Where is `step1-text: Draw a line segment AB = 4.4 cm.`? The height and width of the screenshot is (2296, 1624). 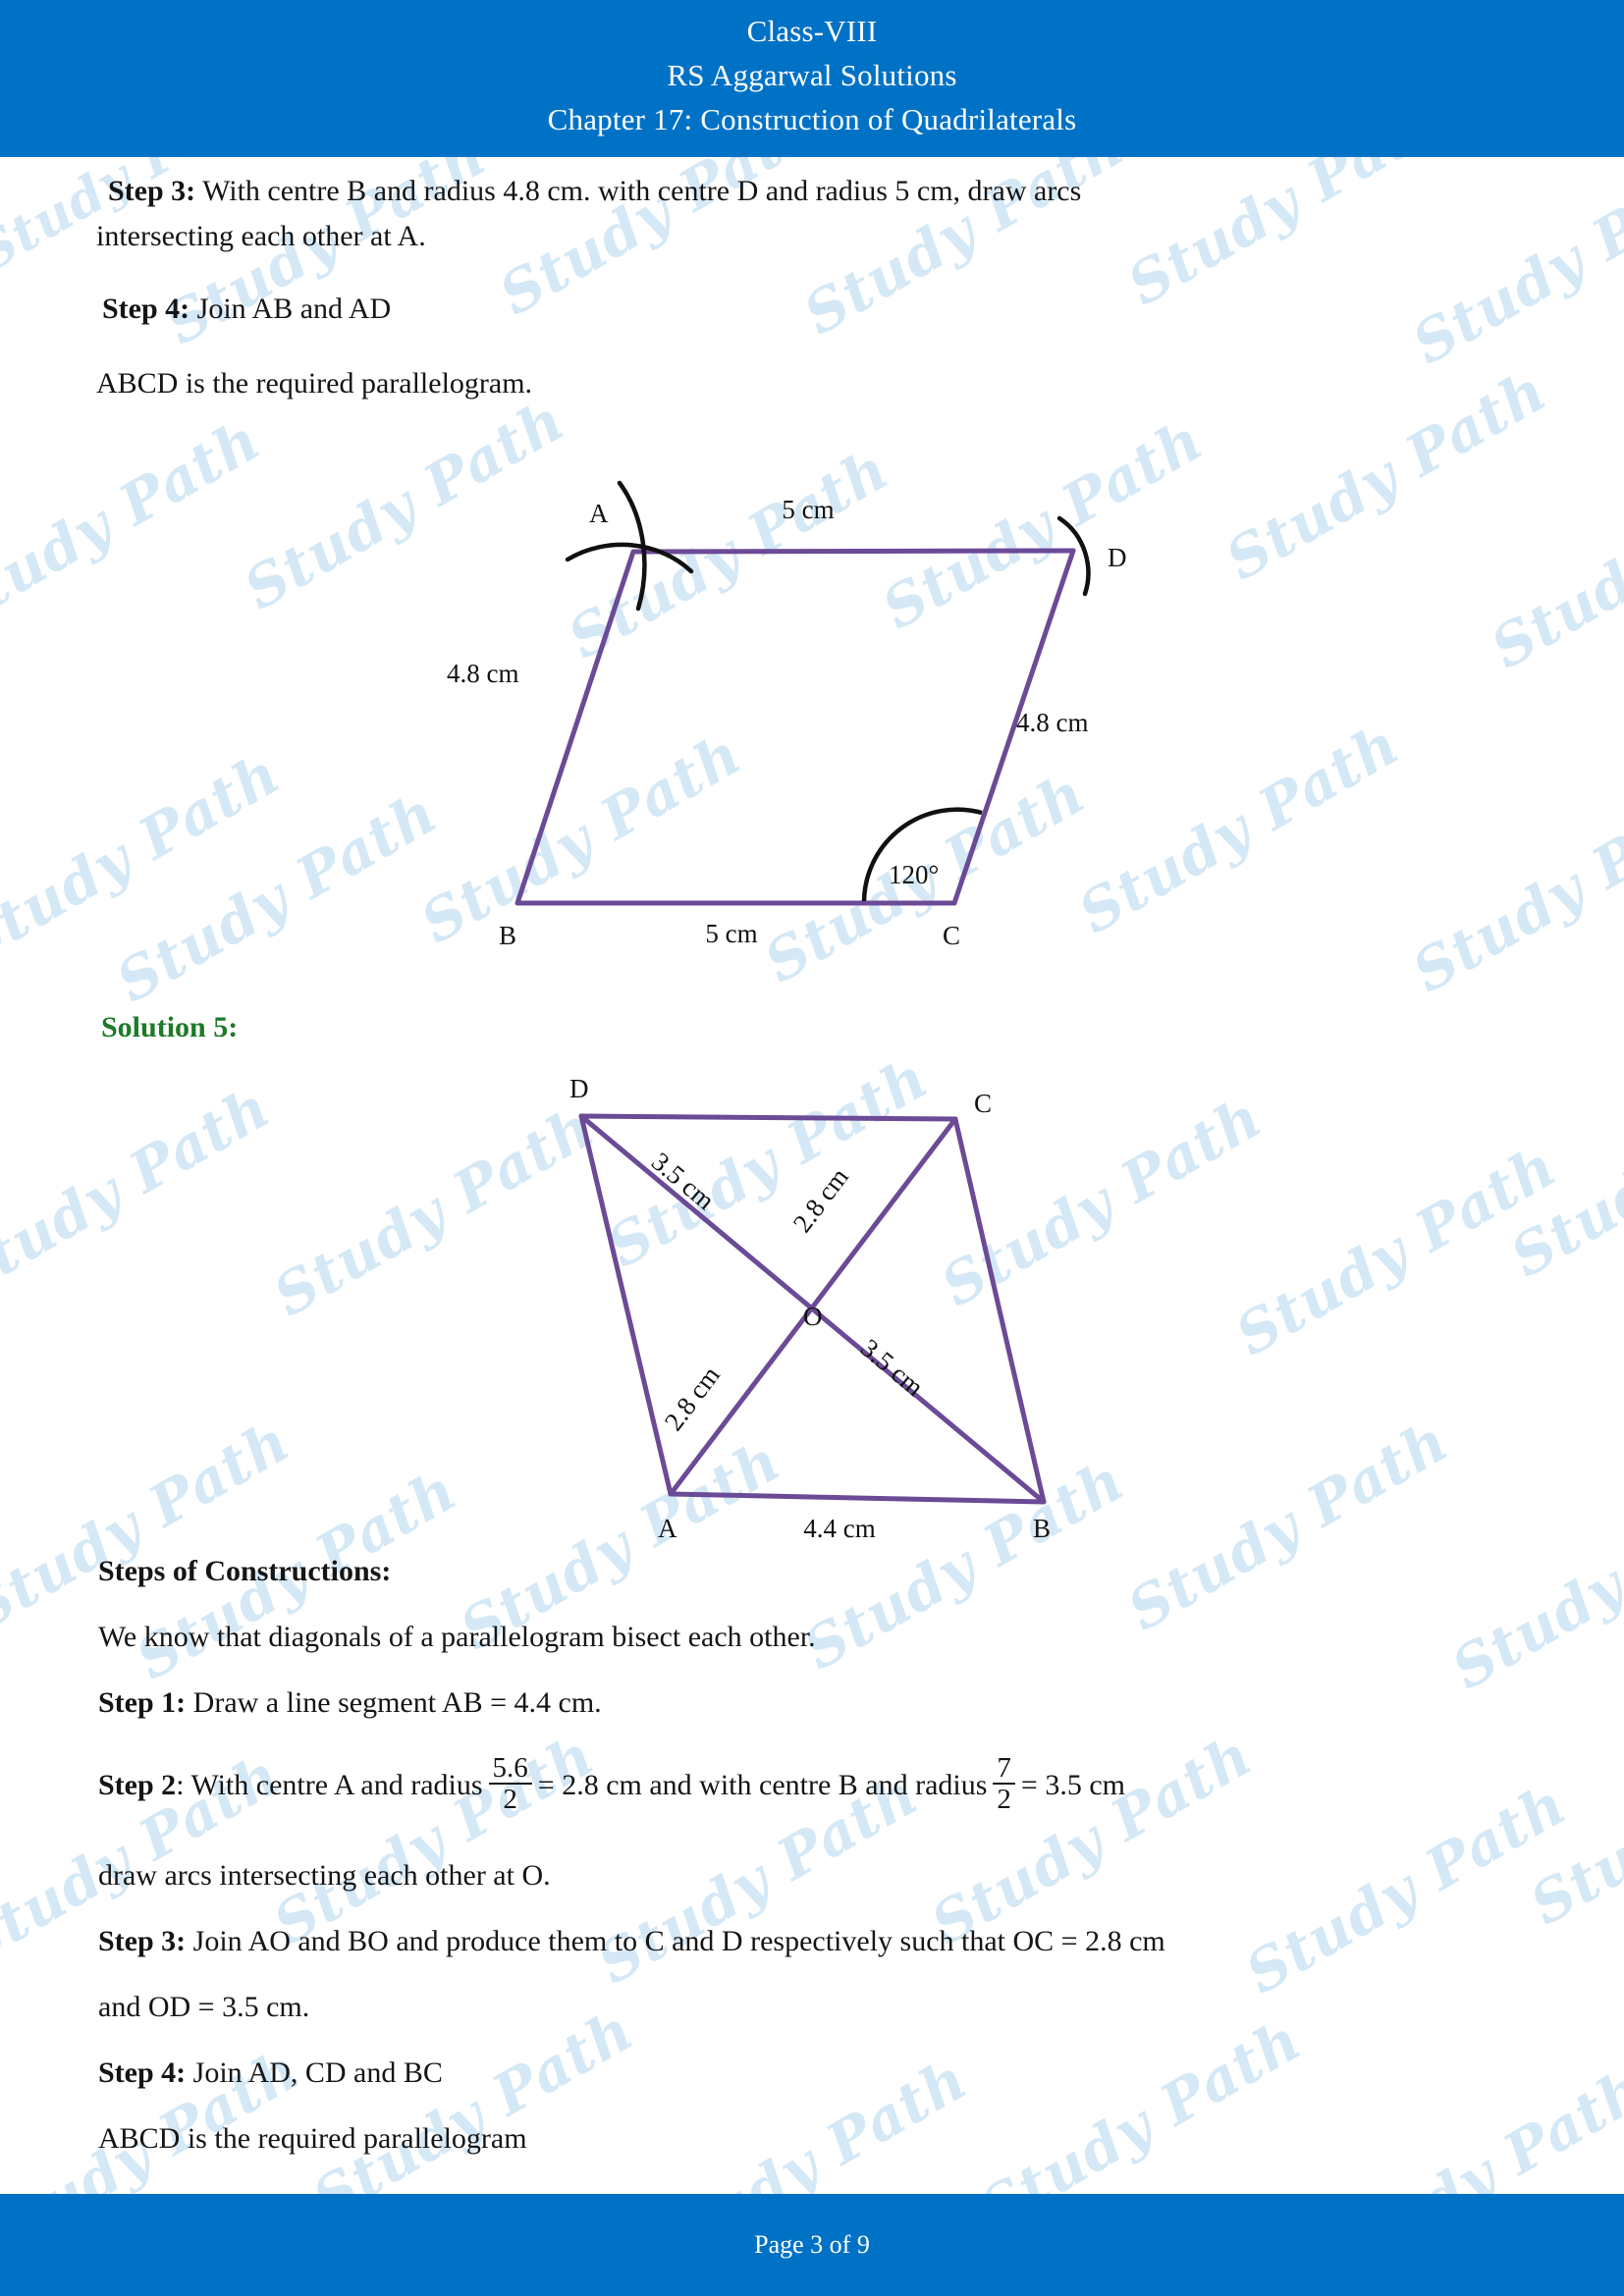 step1-text: Draw a line segment AB = 4.4 cm. is located at coordinates (394, 1702).